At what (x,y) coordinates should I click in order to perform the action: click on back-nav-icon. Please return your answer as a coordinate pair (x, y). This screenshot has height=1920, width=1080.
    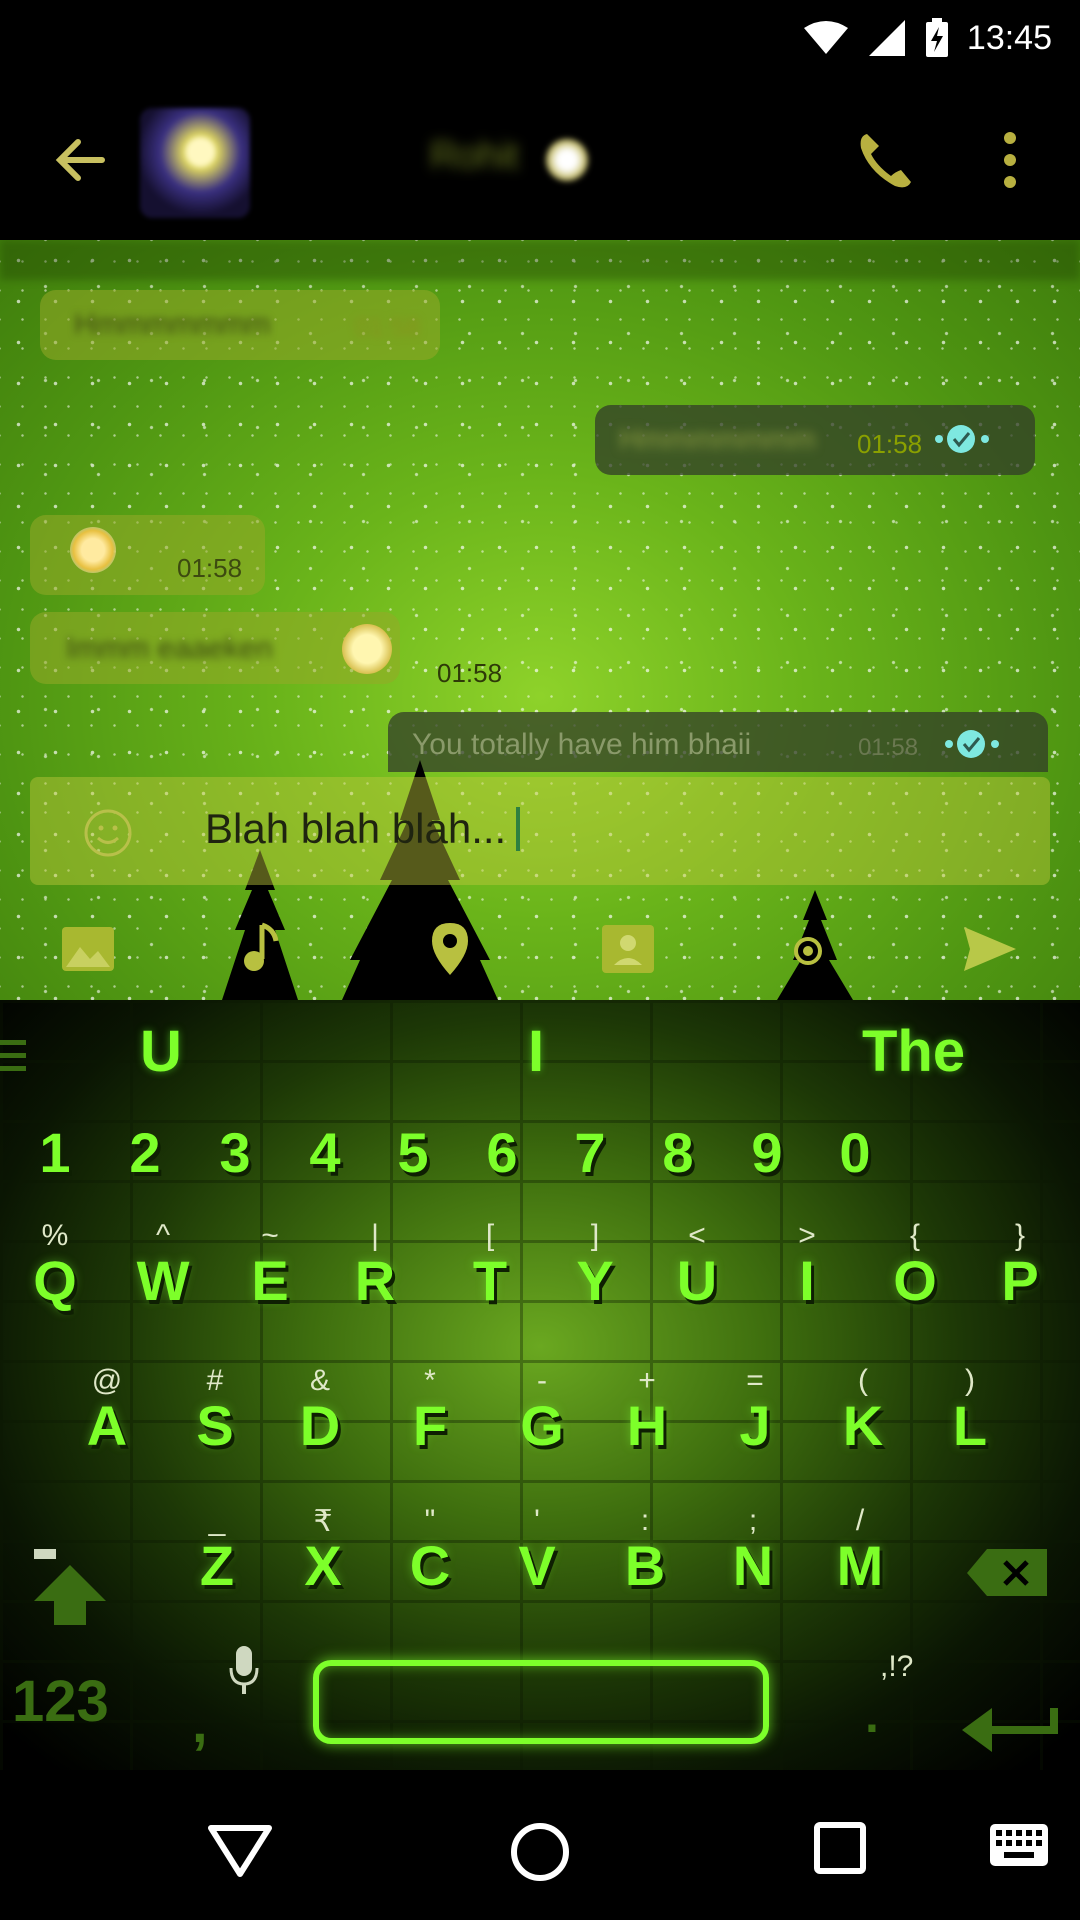
    Looking at the image, I should click on (240, 1850).